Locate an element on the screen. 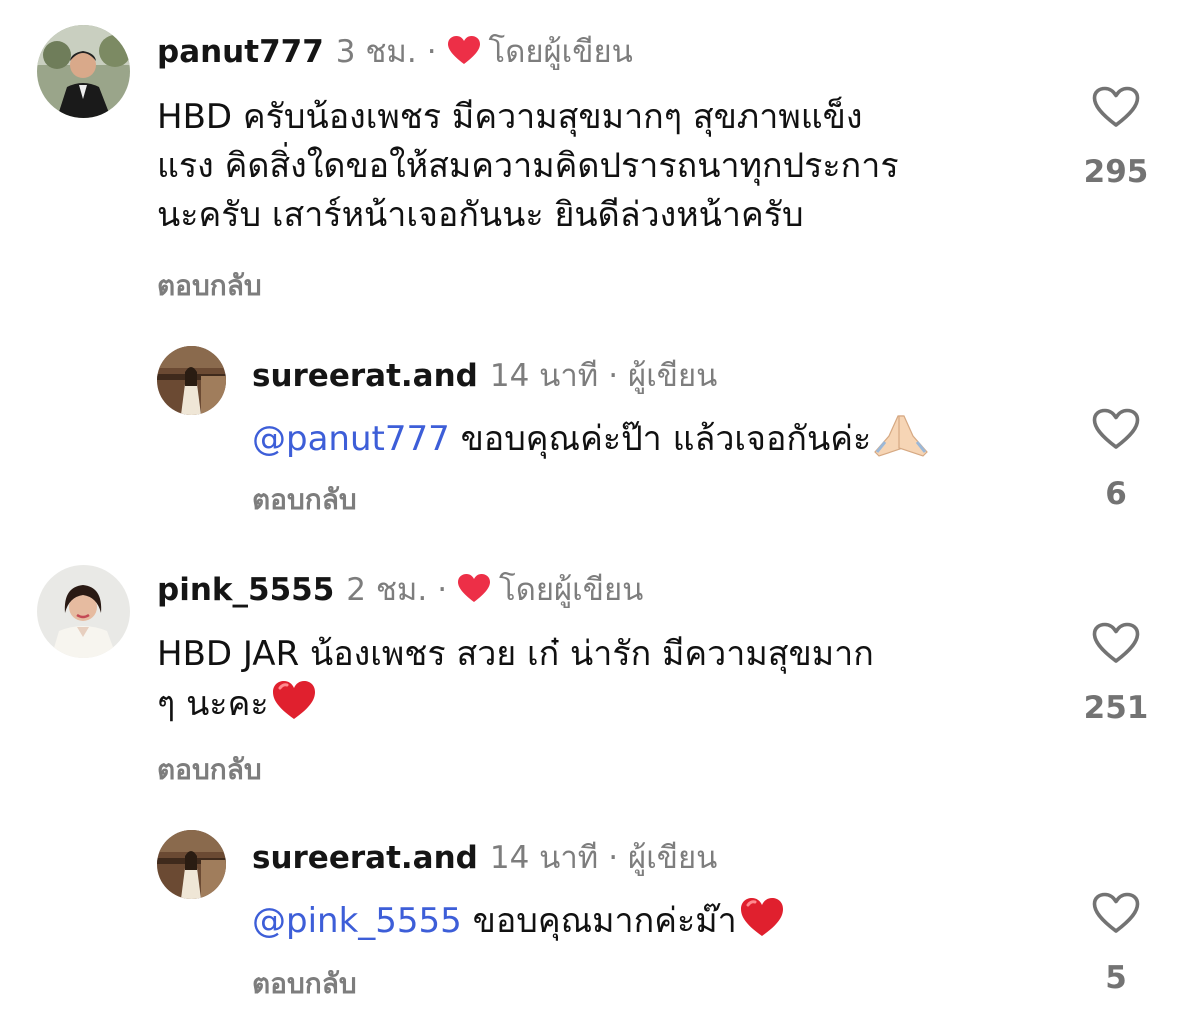 The height and width of the screenshot is (1034, 1200). timestamp: 3 ชม. is located at coordinates (376, 52).